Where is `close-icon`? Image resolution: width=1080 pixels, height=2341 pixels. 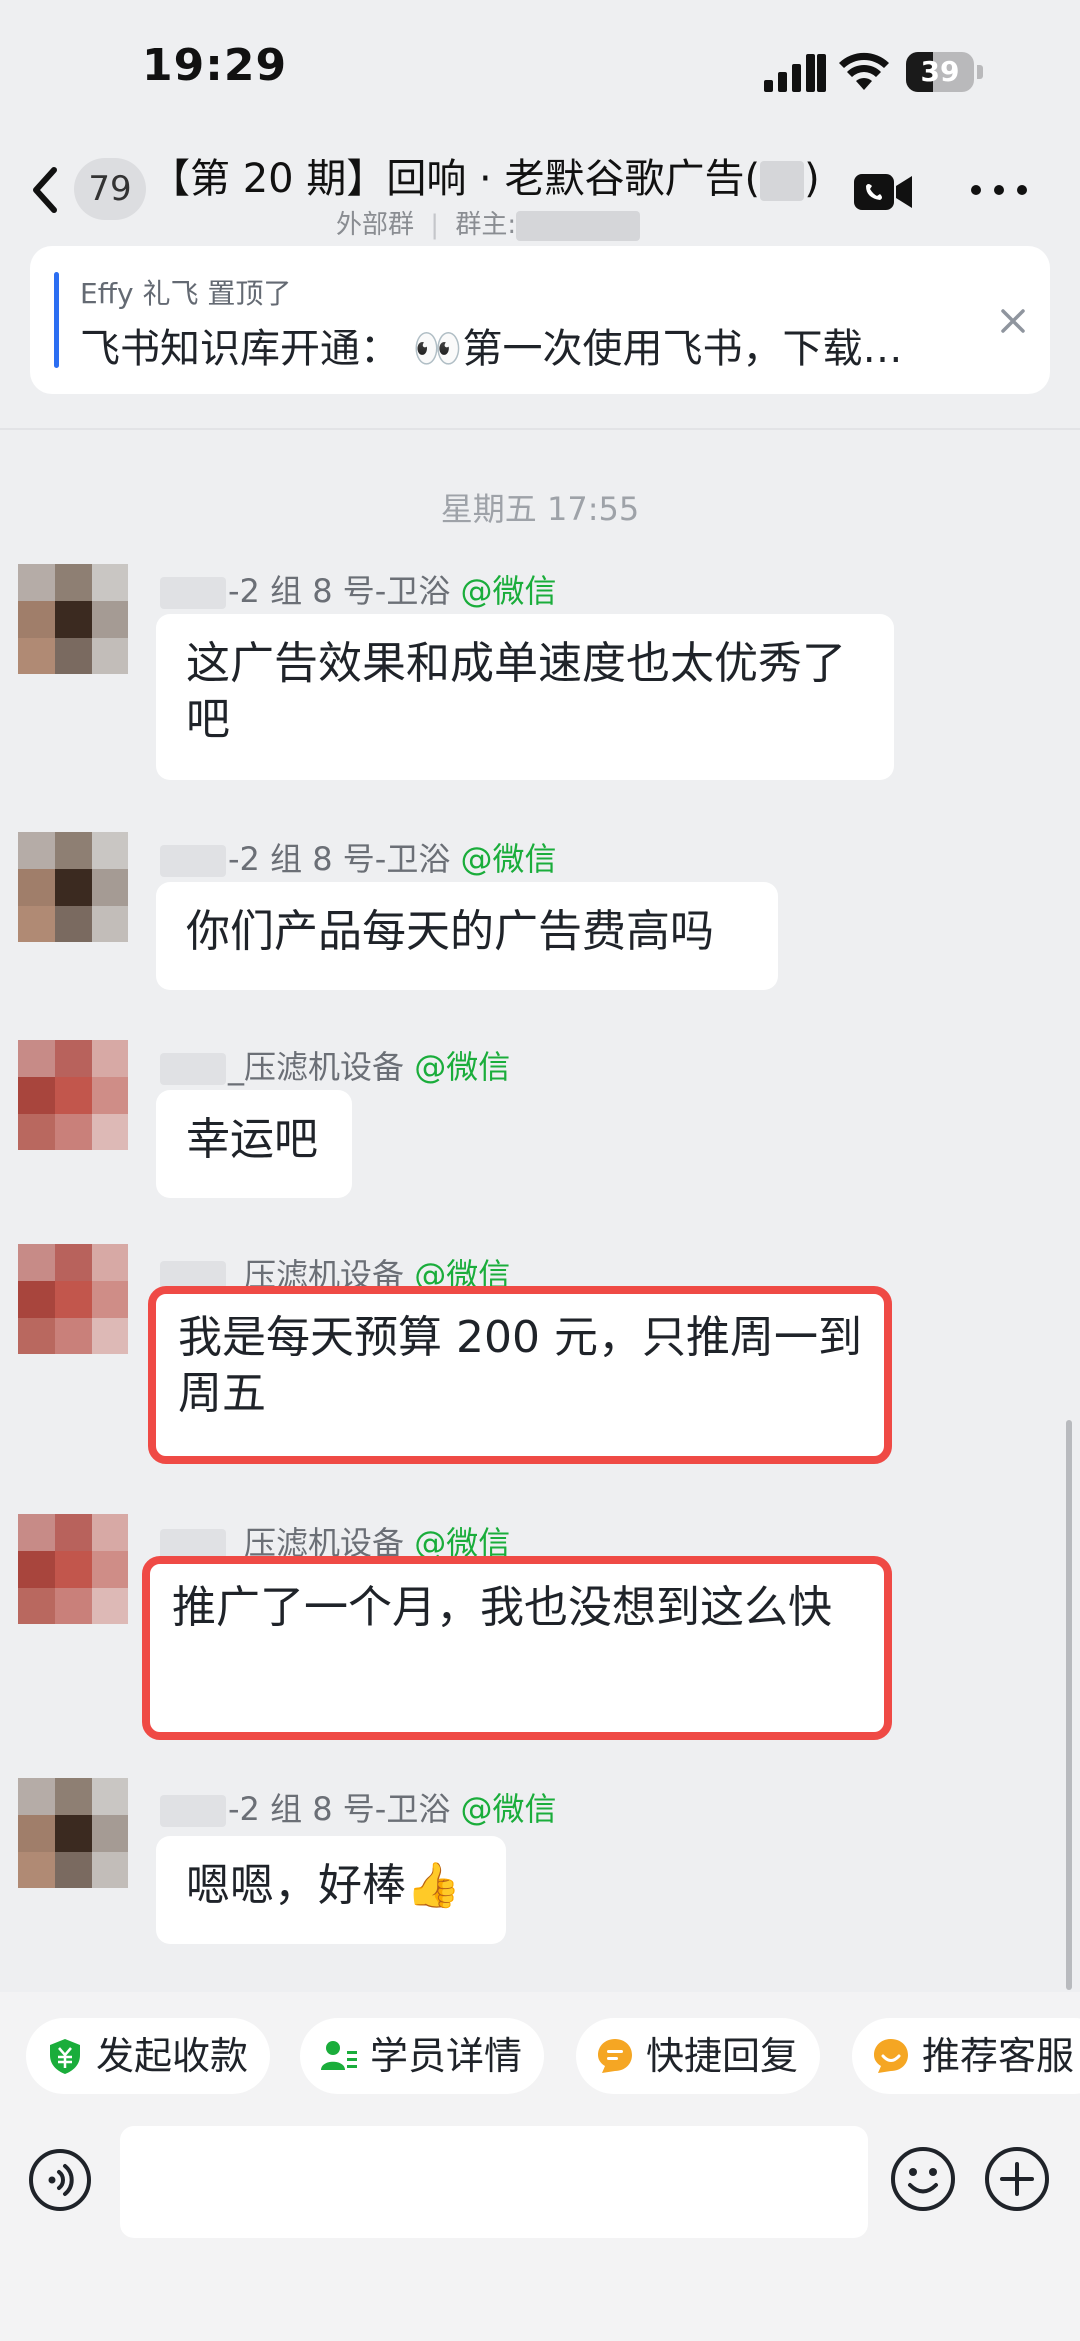 close-icon is located at coordinates (1013, 321).